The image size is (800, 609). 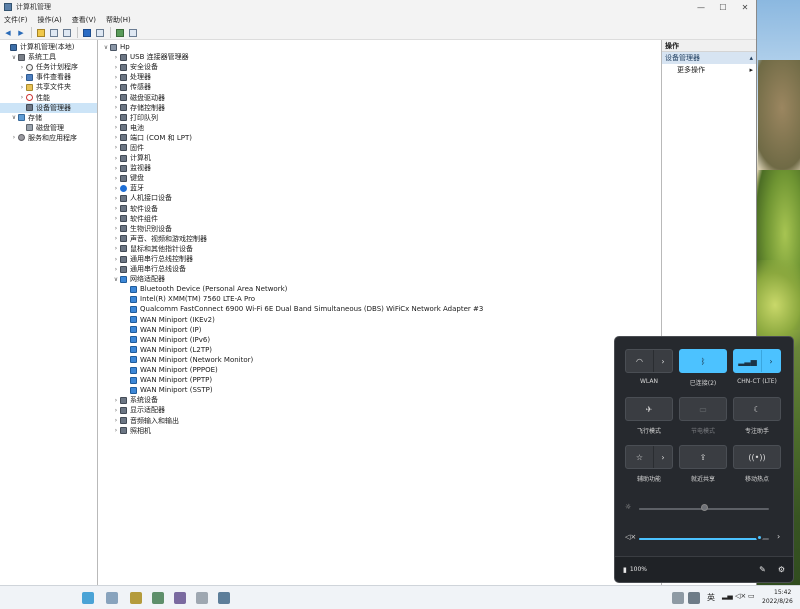 I want to click on console-tree-item: › 服务和应用程序, so click(x=48, y=138).